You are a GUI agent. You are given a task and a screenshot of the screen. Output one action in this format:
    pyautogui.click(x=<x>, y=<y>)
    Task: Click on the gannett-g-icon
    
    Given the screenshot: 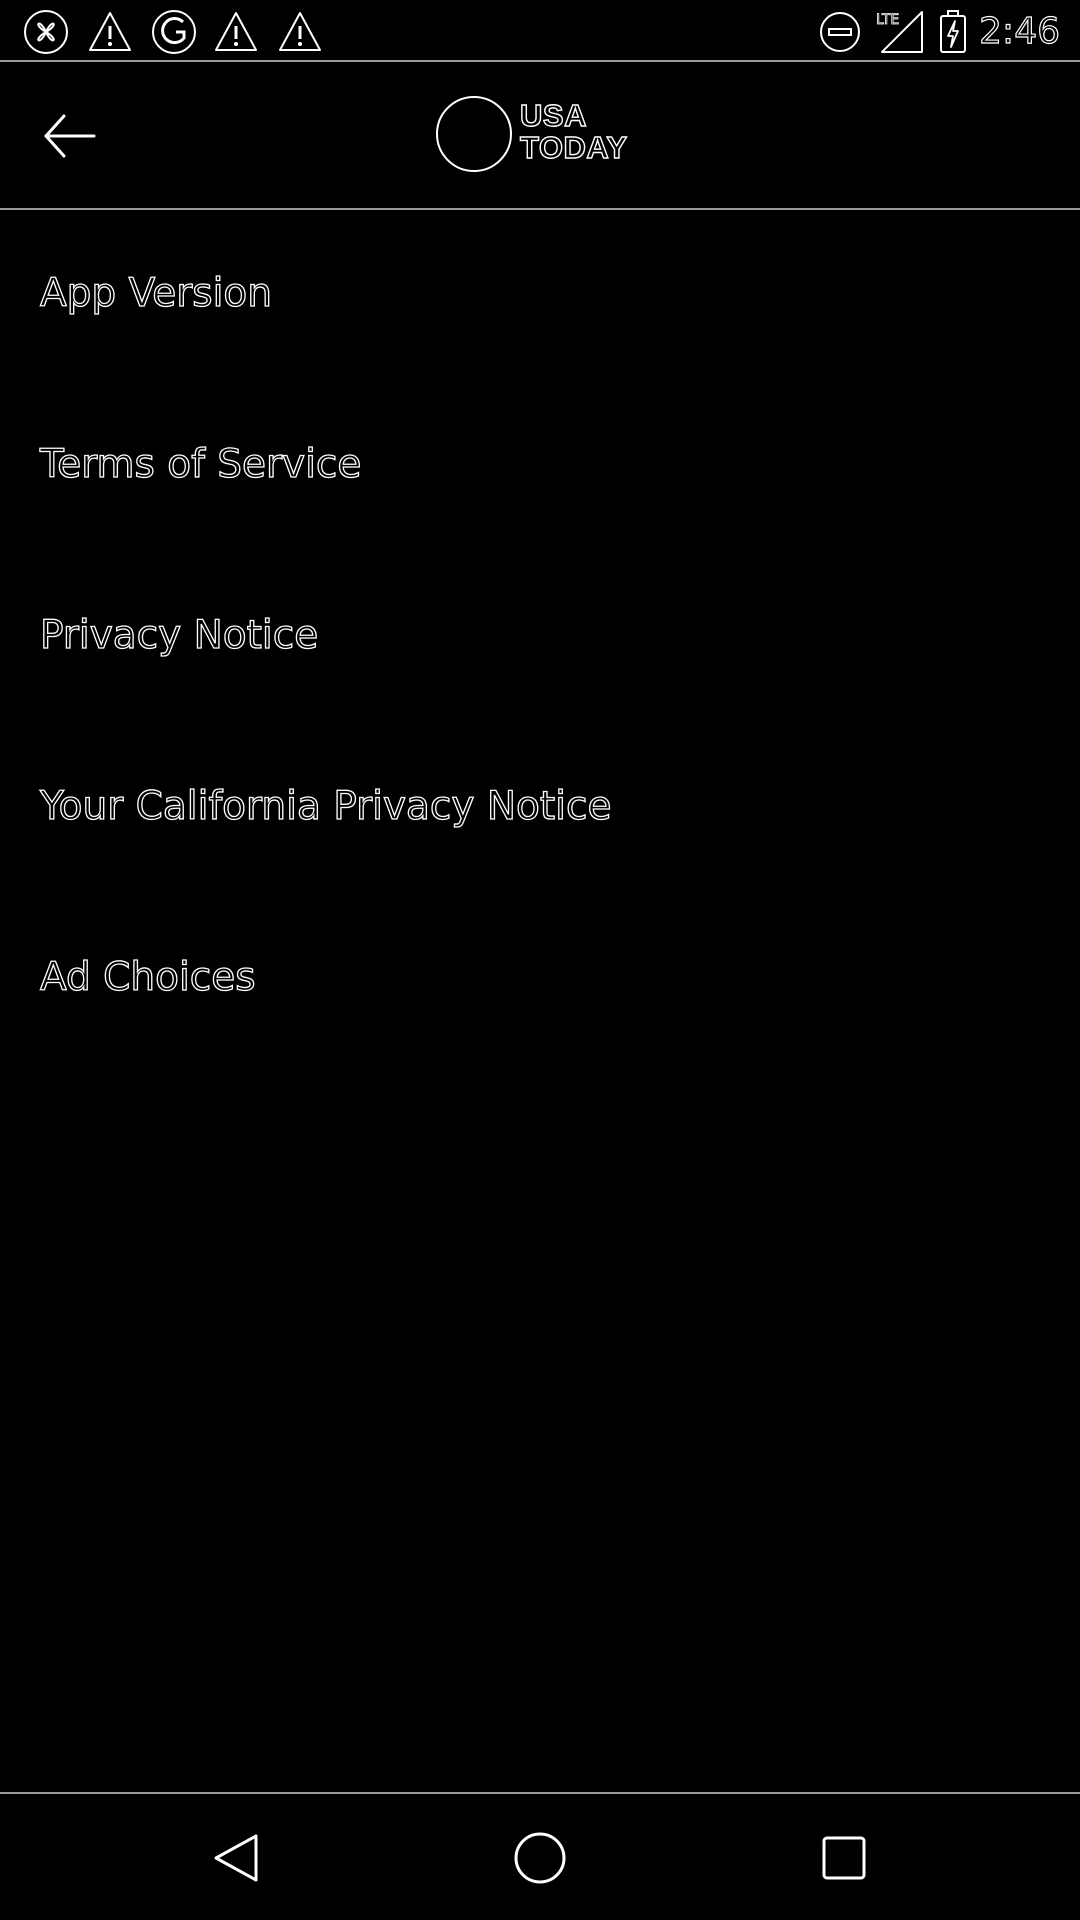 What is the action you would take?
    pyautogui.click(x=174, y=32)
    